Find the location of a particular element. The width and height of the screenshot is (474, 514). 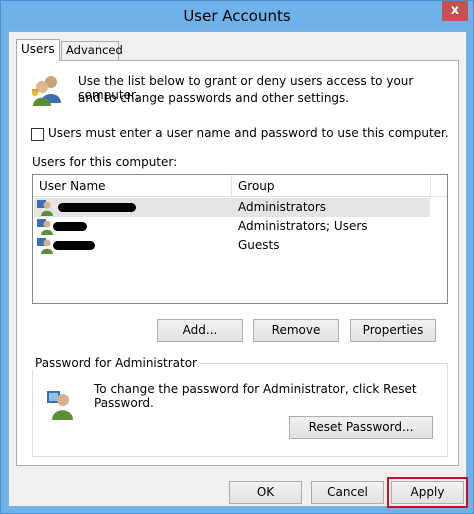

window-title: User Accounts is located at coordinates (237, 16).